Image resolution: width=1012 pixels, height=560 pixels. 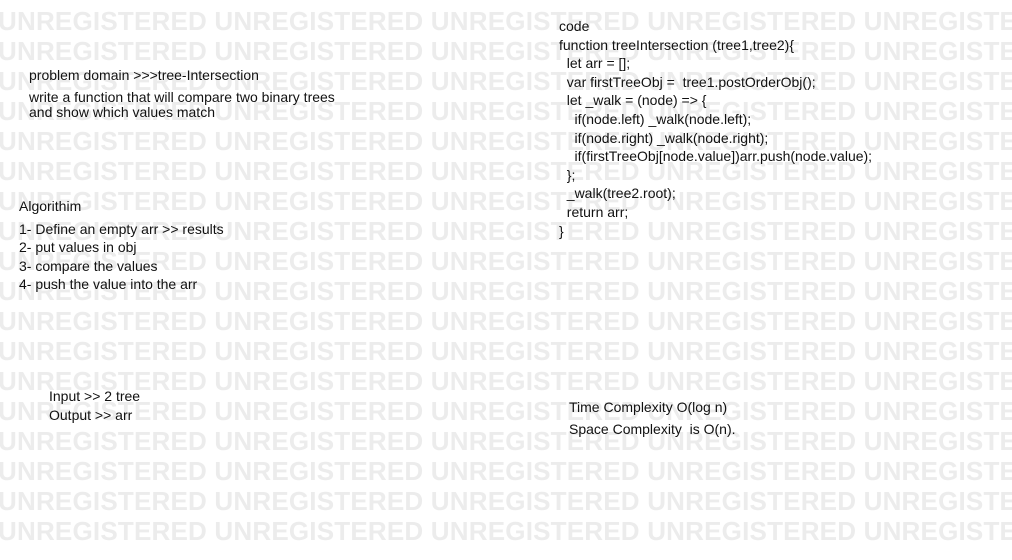 I want to click on algorithm-step: 1- Define an empty arr >> results, so click(x=121, y=228).